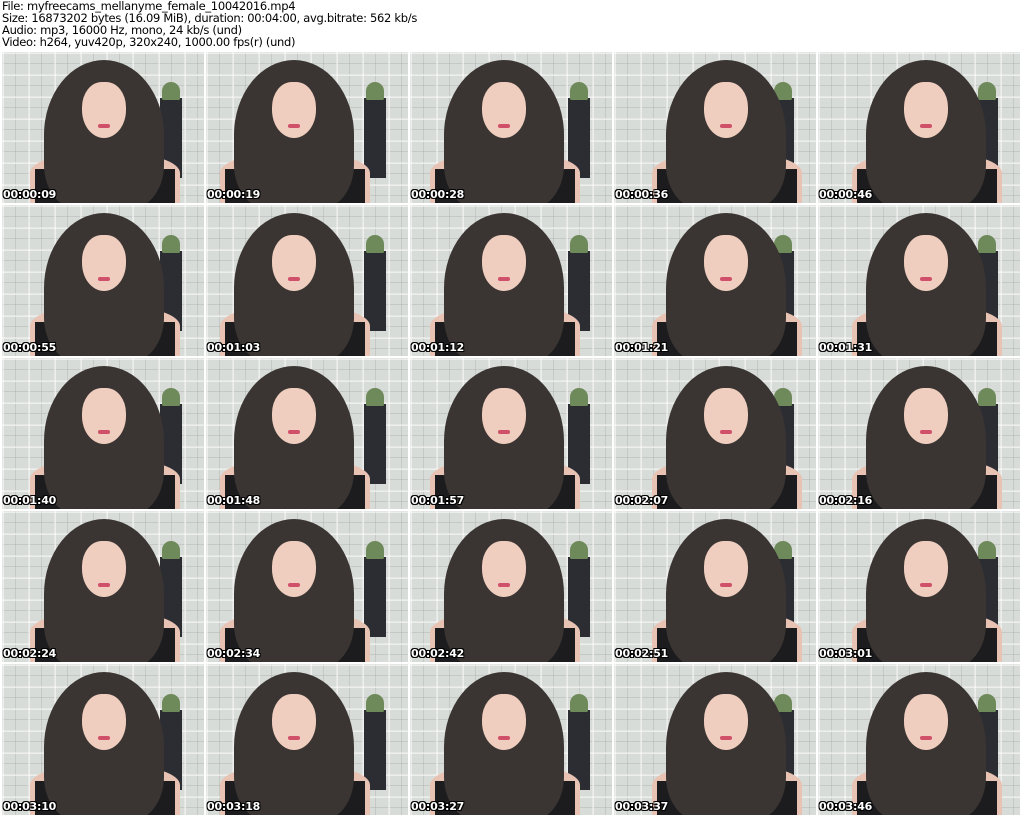 This screenshot has width=1024, height=815. I want to click on video-frame-thumbnail: 00:00:28, so click(511, 127).